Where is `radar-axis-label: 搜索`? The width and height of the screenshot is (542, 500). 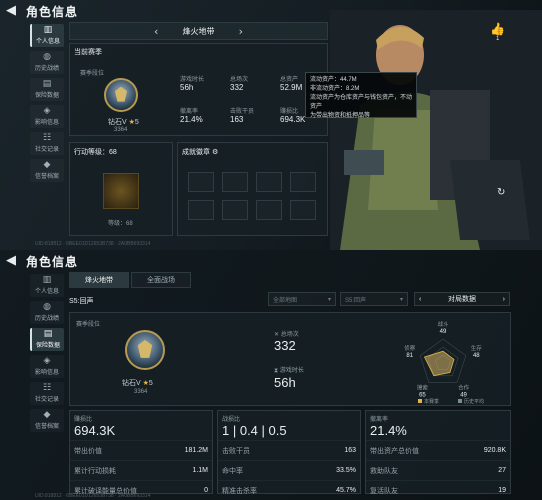 radar-axis-label: 搜索 is located at coordinates (423, 387).